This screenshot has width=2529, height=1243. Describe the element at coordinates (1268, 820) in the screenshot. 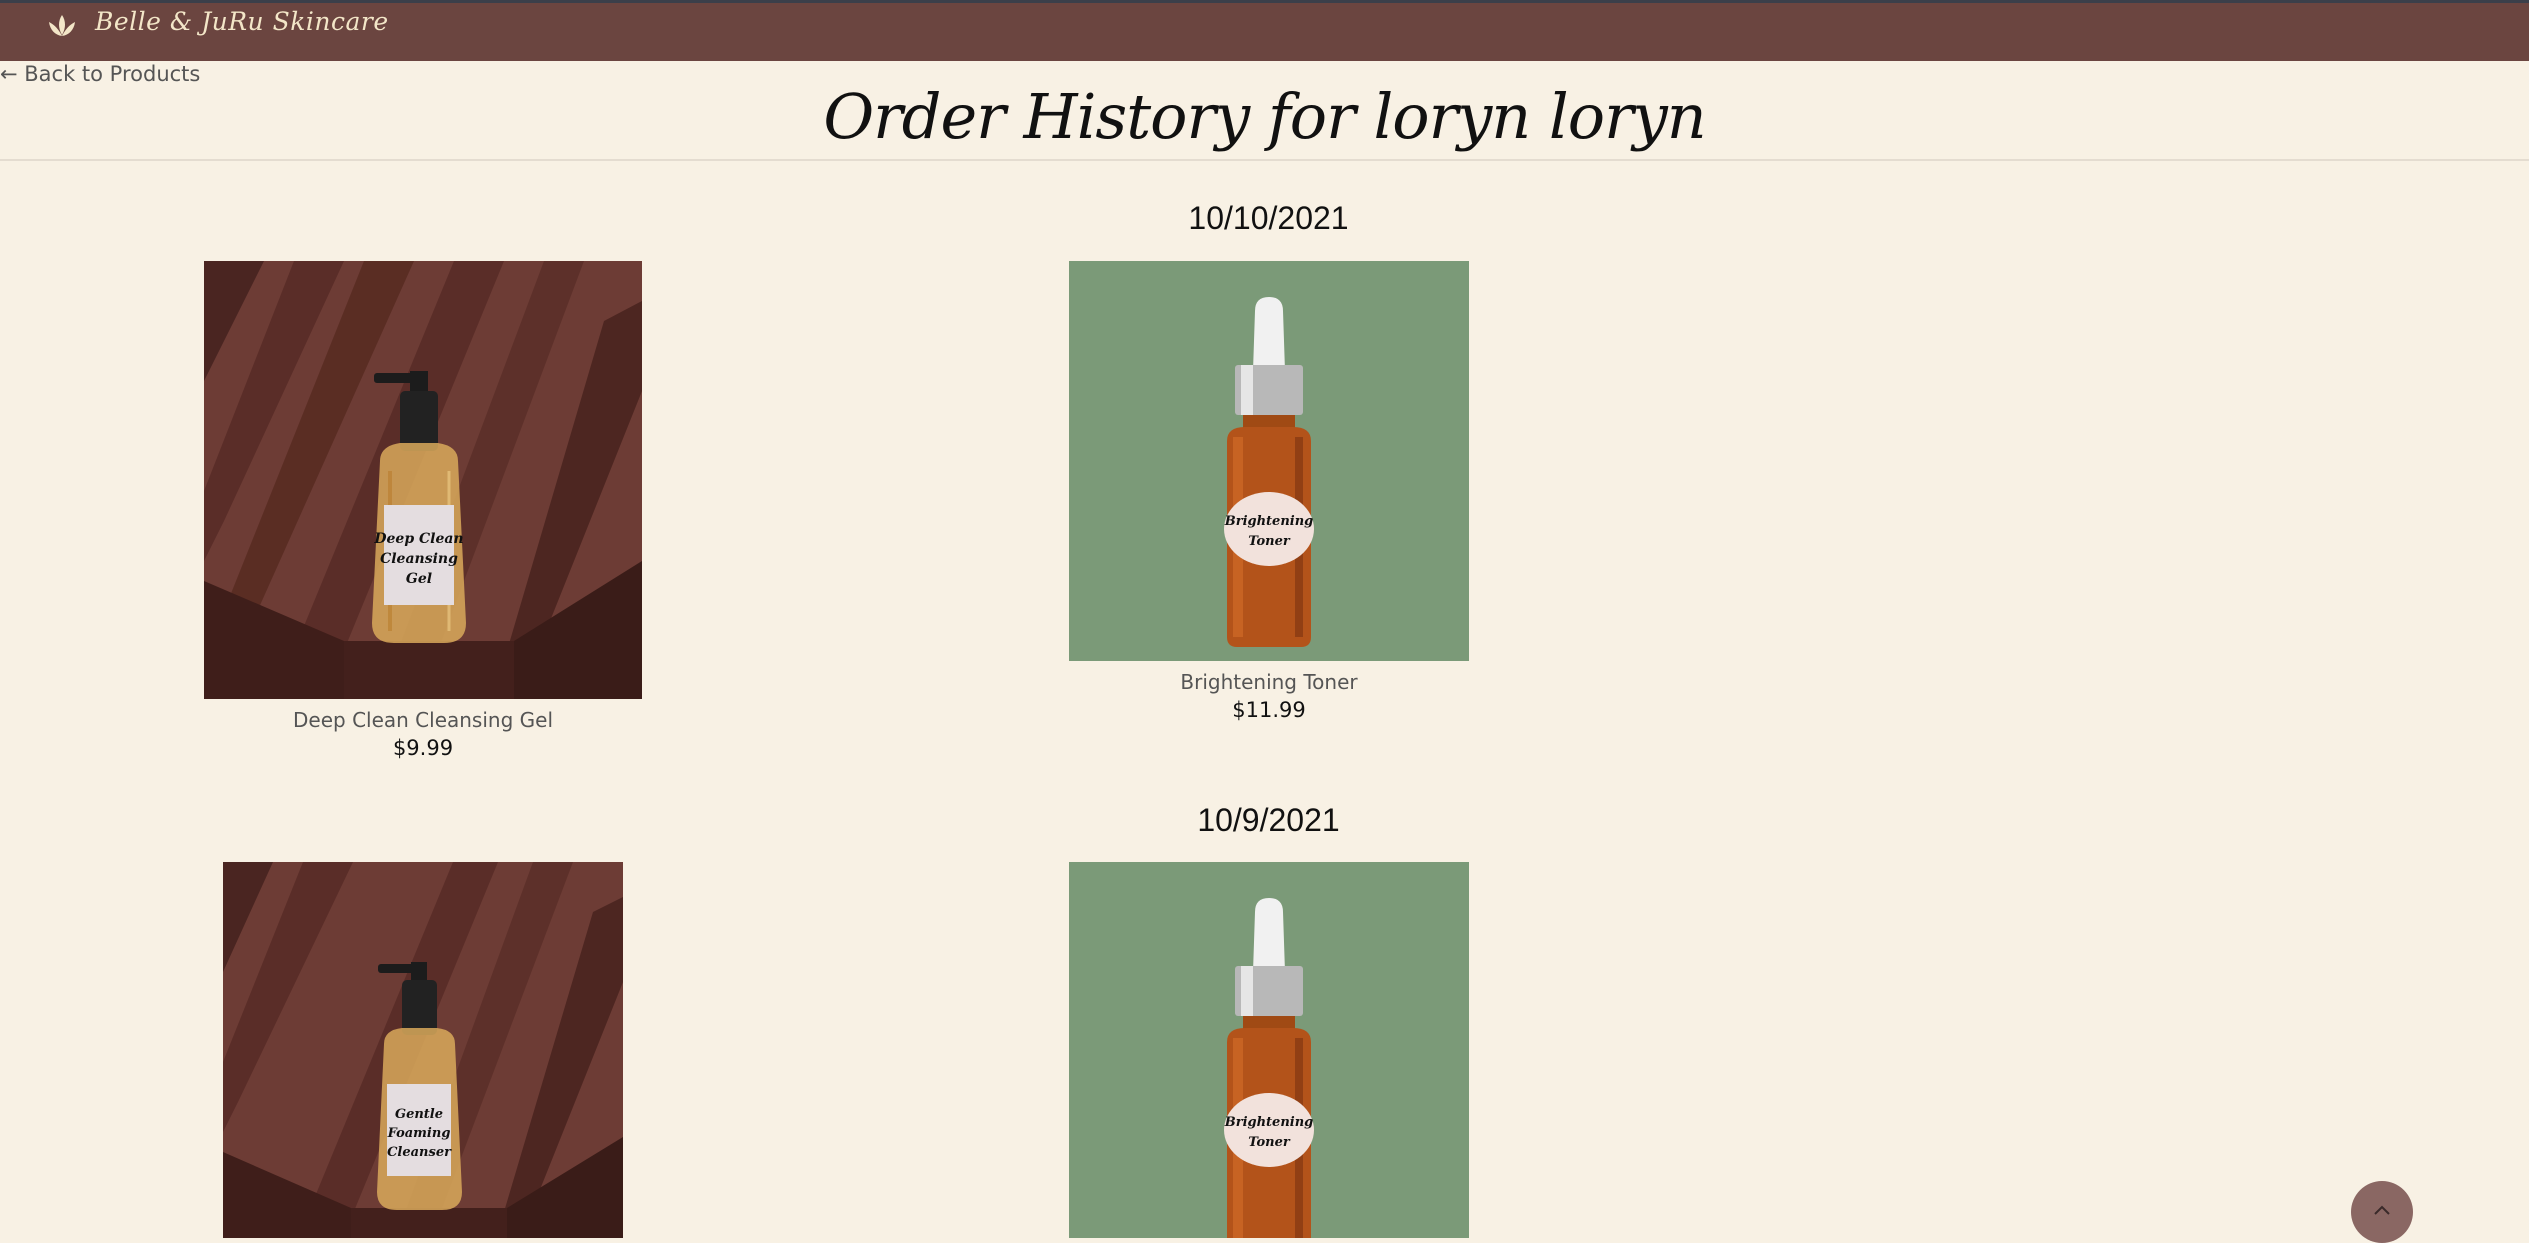

I see `order-date: 10/9/2021` at that location.